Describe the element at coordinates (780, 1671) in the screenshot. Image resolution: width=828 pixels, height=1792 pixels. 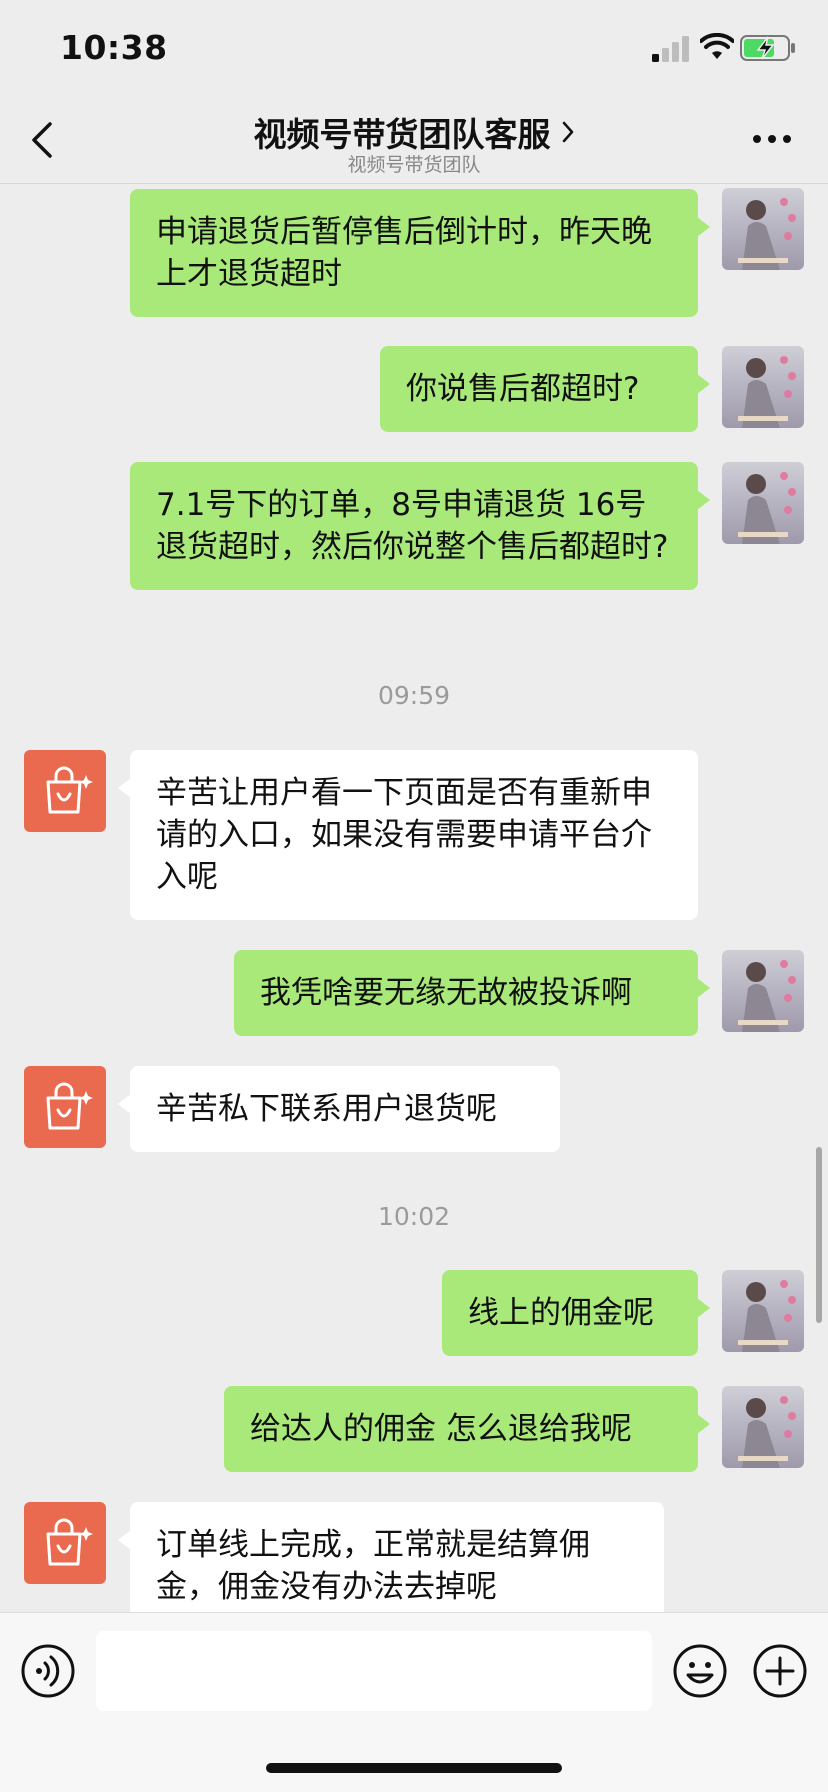
I see `plus-icon` at that location.